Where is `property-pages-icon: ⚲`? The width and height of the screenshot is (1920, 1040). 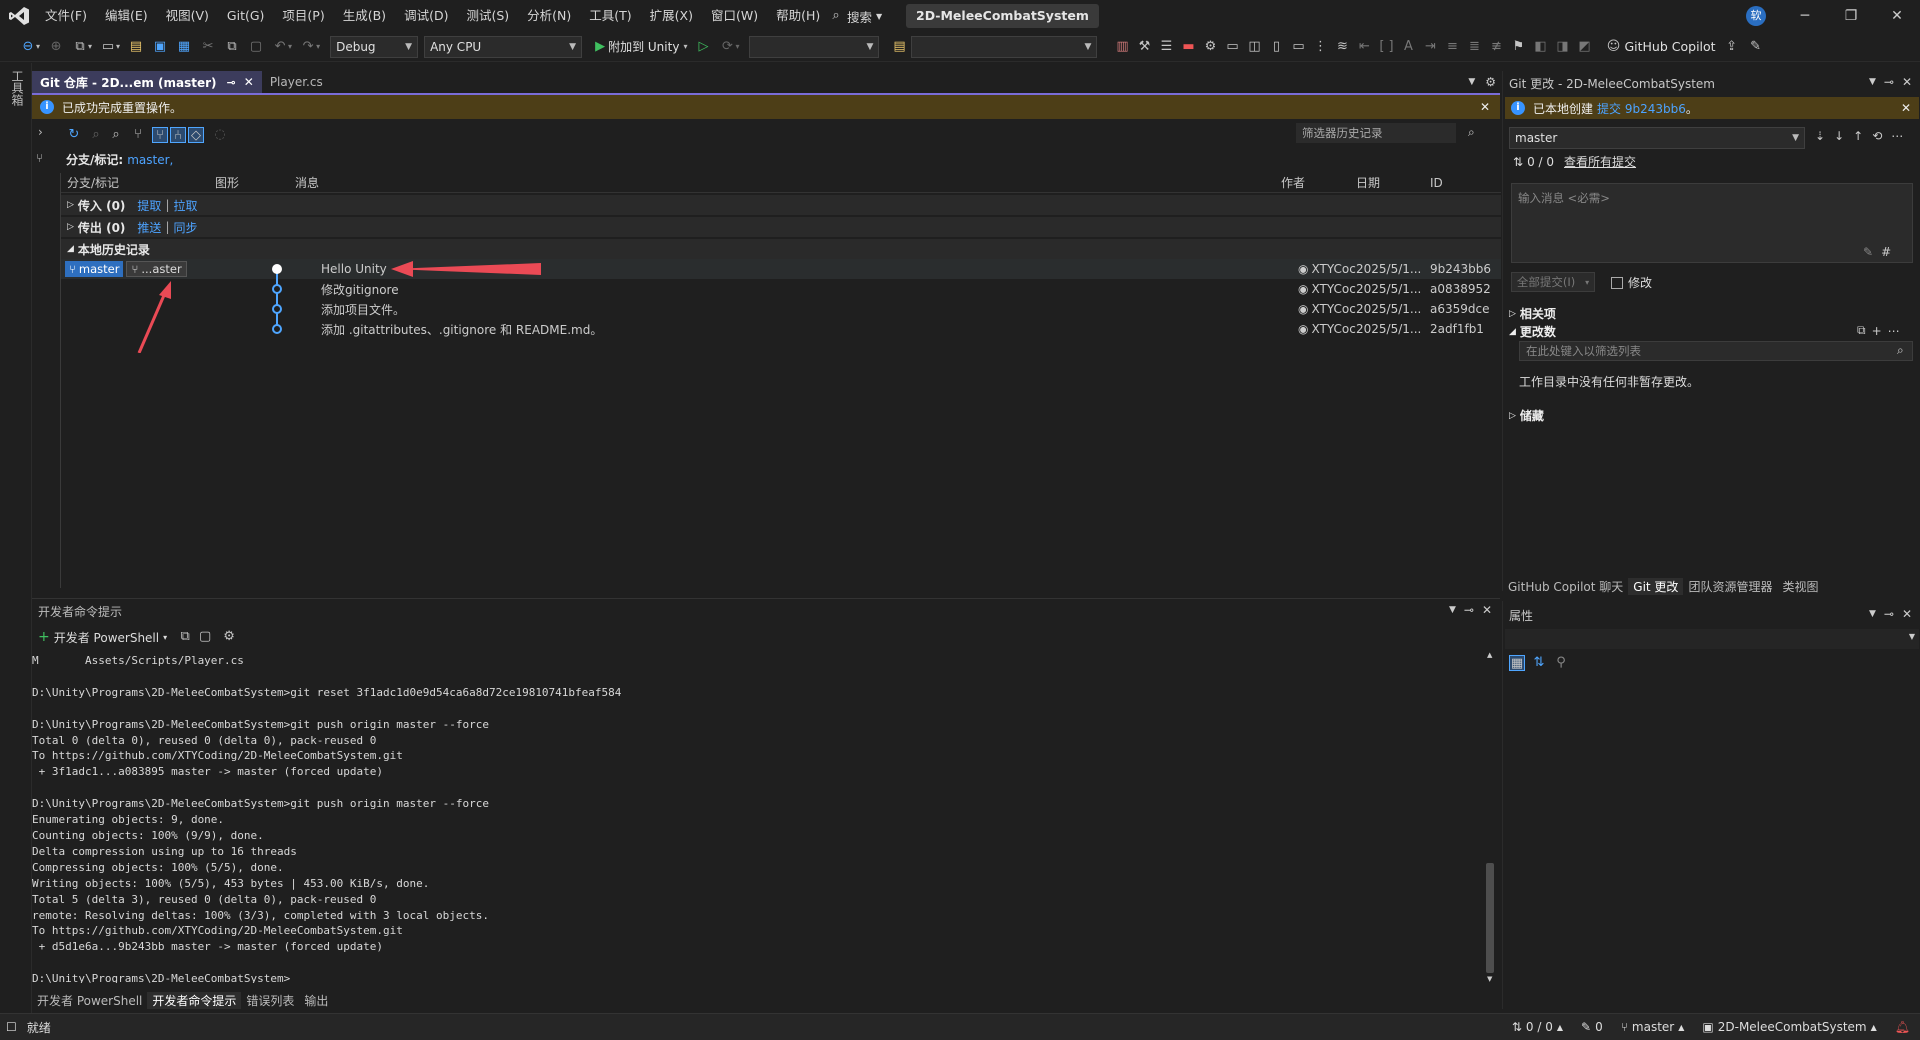
property-pages-icon: ⚲ is located at coordinates (1561, 663).